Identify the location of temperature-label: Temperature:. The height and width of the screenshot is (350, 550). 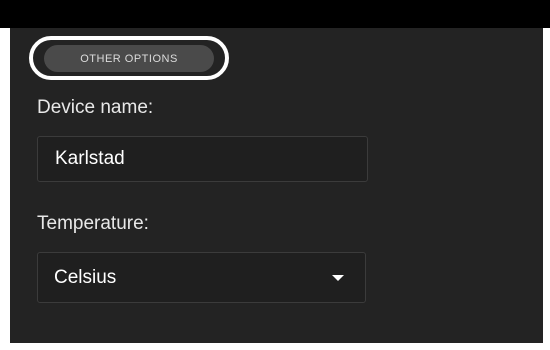
(93, 223).